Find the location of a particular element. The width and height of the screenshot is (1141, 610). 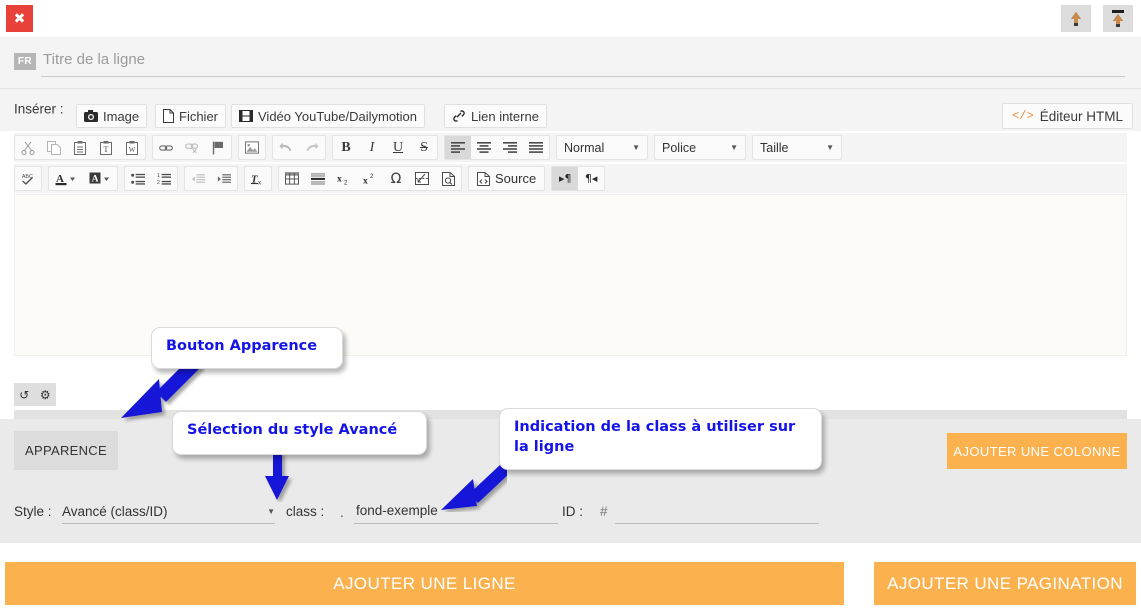

special-character-button: Ω is located at coordinates (396, 178).